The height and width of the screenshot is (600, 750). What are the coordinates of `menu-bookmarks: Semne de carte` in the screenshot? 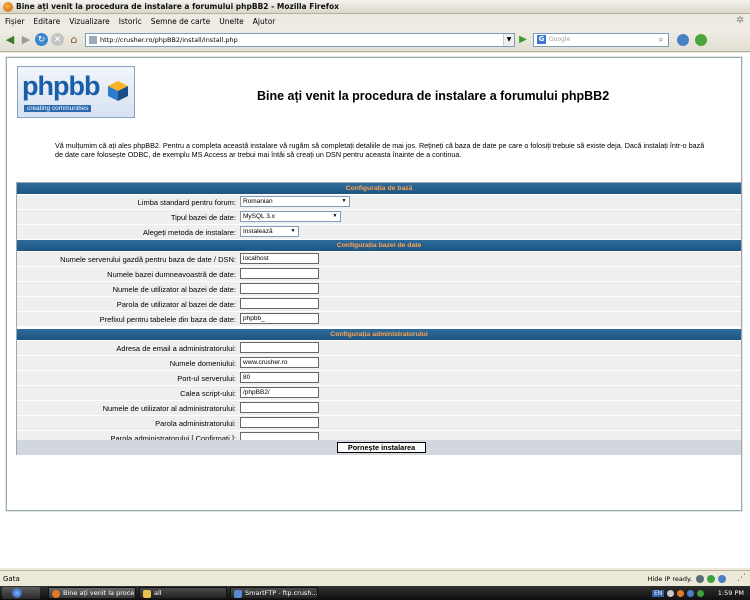 It's located at (181, 21).